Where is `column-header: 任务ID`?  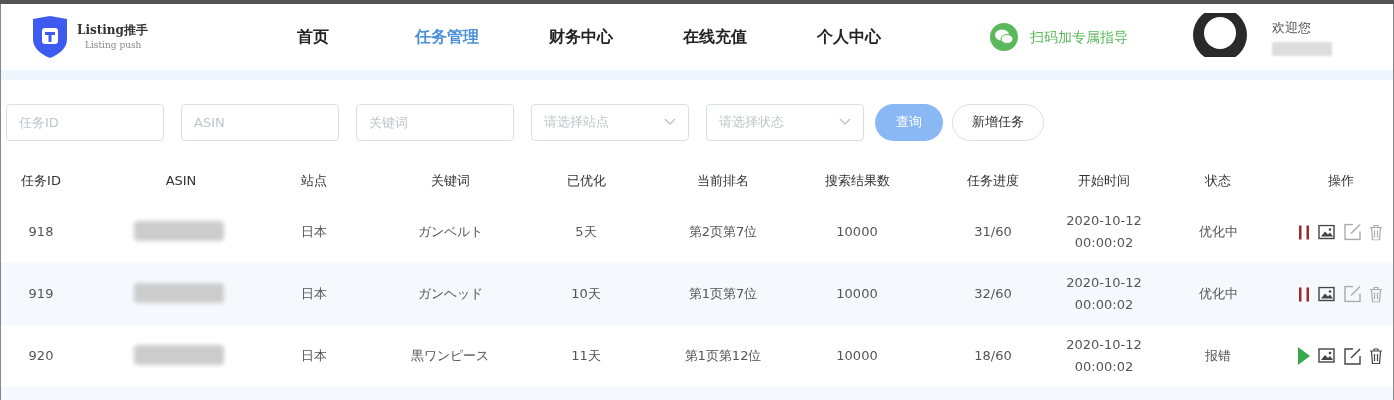
column-header: 任务ID is located at coordinates (41, 181).